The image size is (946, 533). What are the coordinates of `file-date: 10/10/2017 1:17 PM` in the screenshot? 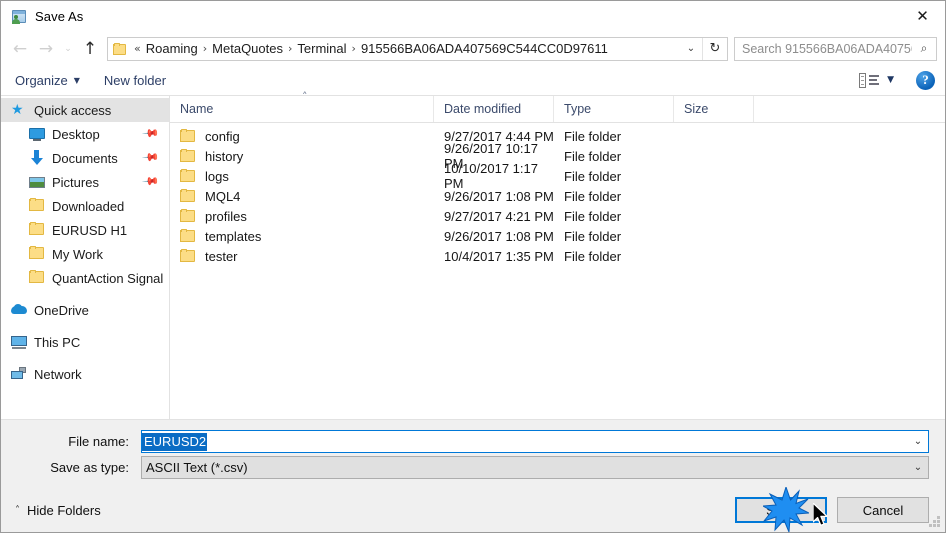 It's located at (491, 176).